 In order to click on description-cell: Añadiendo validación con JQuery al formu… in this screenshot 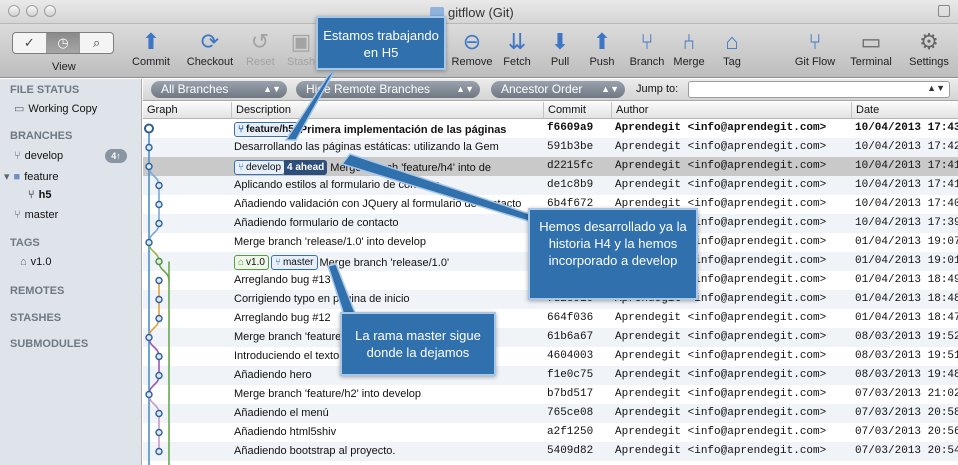, I will do `click(388, 204)`.